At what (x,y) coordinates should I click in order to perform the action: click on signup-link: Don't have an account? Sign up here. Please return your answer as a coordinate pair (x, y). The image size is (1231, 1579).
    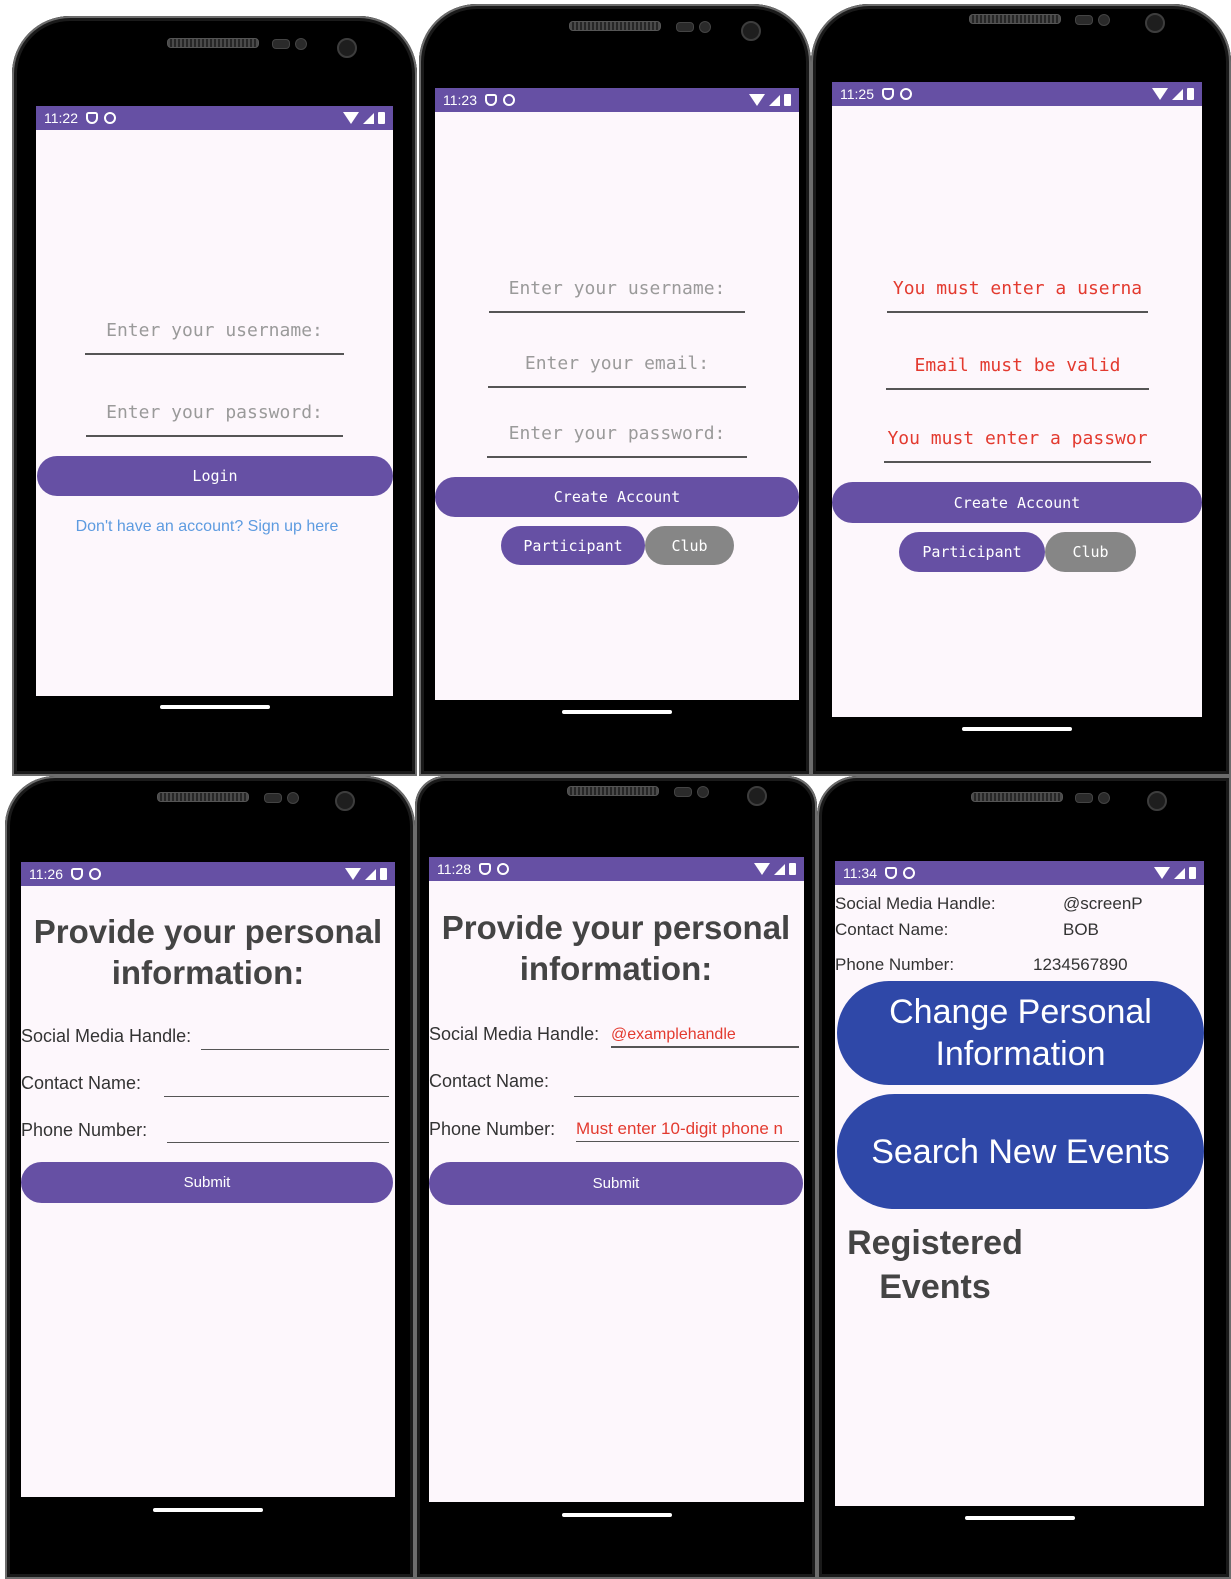
    Looking at the image, I should click on (207, 527).